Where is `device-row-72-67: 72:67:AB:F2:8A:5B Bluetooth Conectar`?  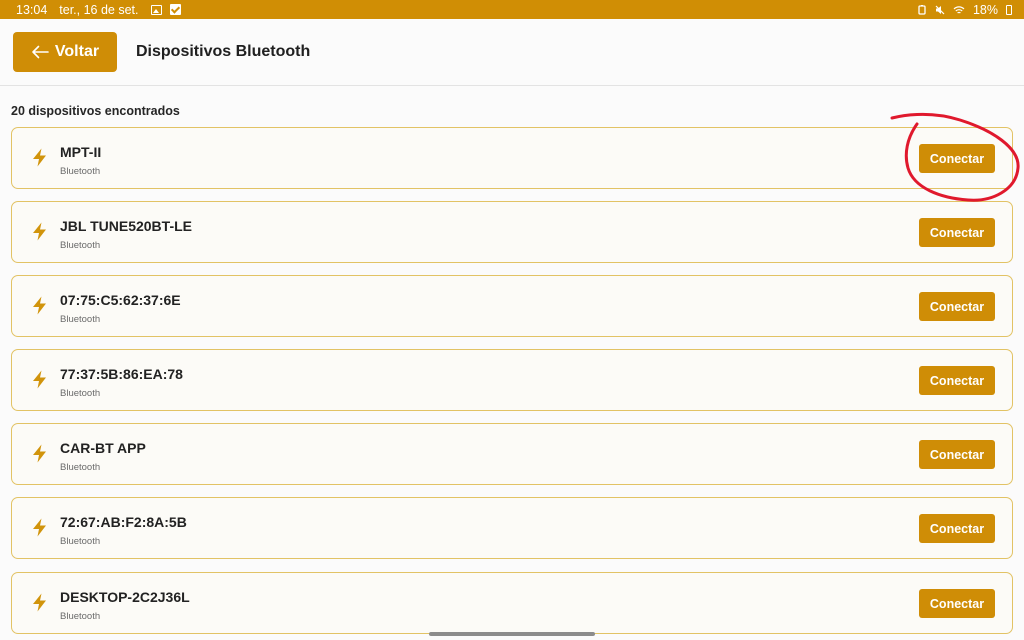
device-row-72-67: 72:67:AB:F2:8A:5B Bluetooth Conectar is located at coordinates (512, 528).